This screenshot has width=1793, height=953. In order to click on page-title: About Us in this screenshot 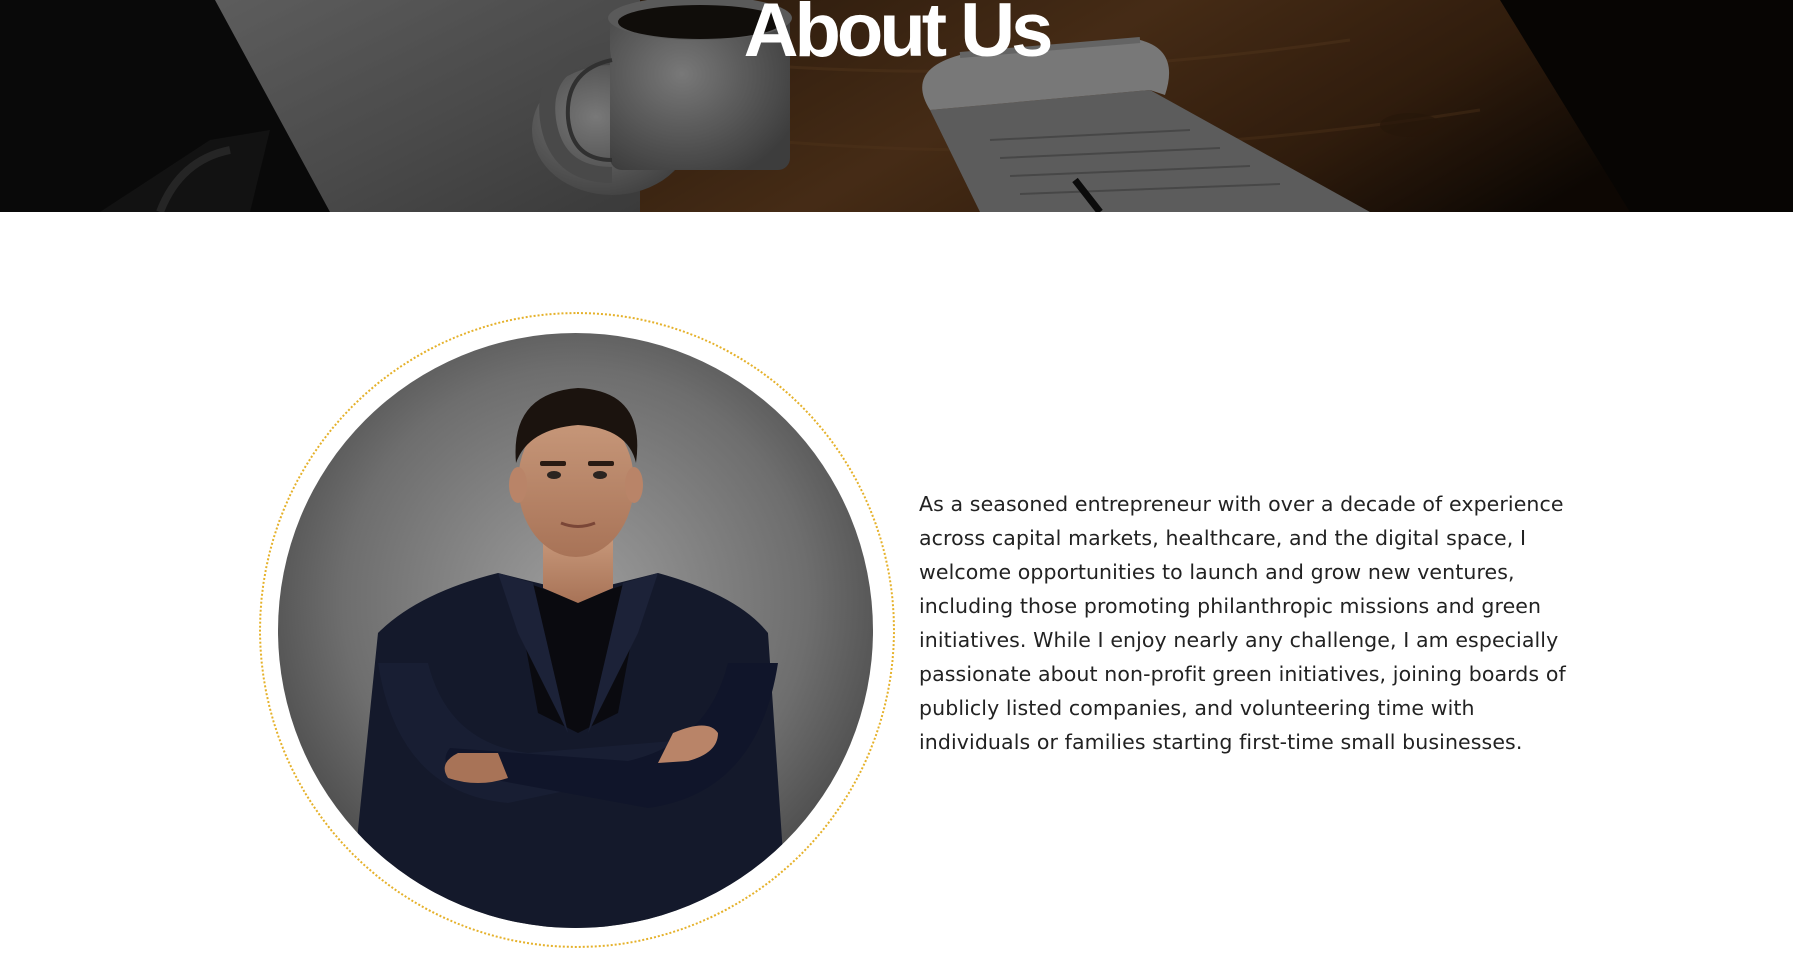, I will do `click(898, 36)`.